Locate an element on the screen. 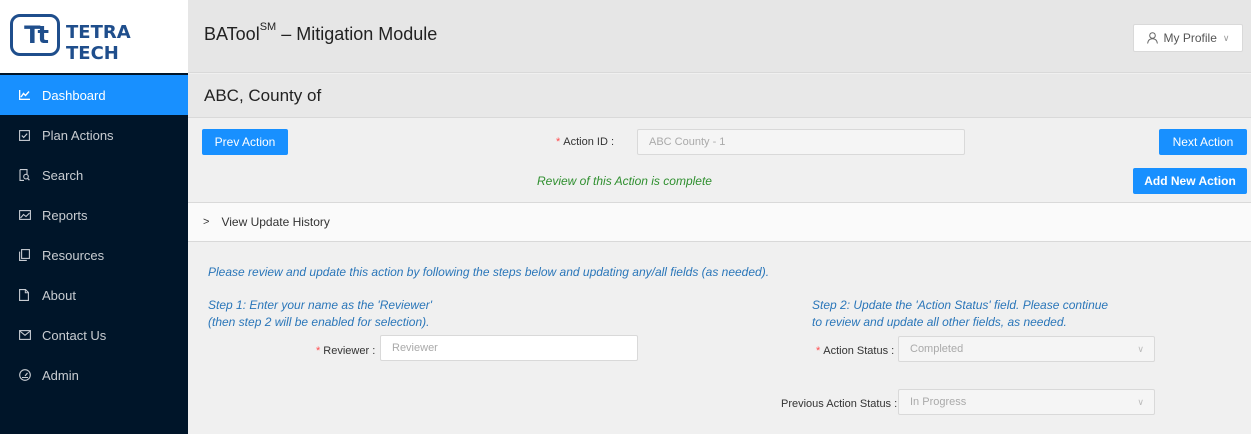 The height and width of the screenshot is (434, 1251). file-icon is located at coordinates (28, 295).